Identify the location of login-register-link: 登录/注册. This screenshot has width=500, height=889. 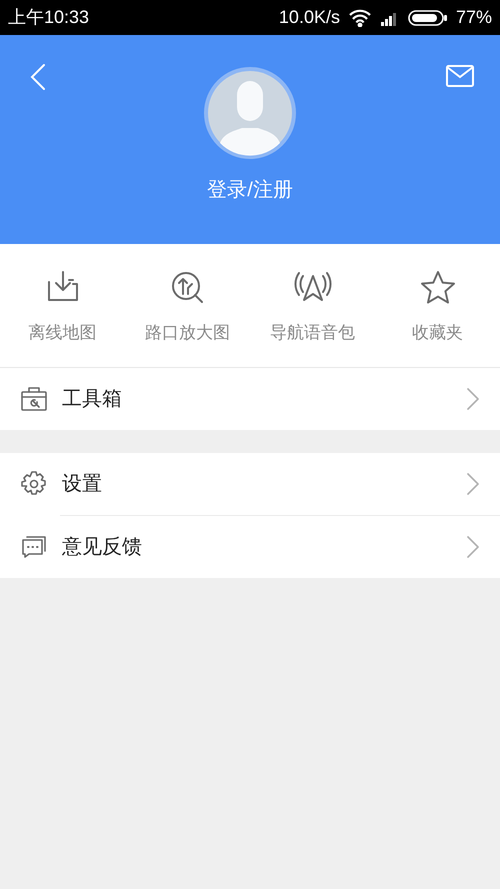
(250, 190).